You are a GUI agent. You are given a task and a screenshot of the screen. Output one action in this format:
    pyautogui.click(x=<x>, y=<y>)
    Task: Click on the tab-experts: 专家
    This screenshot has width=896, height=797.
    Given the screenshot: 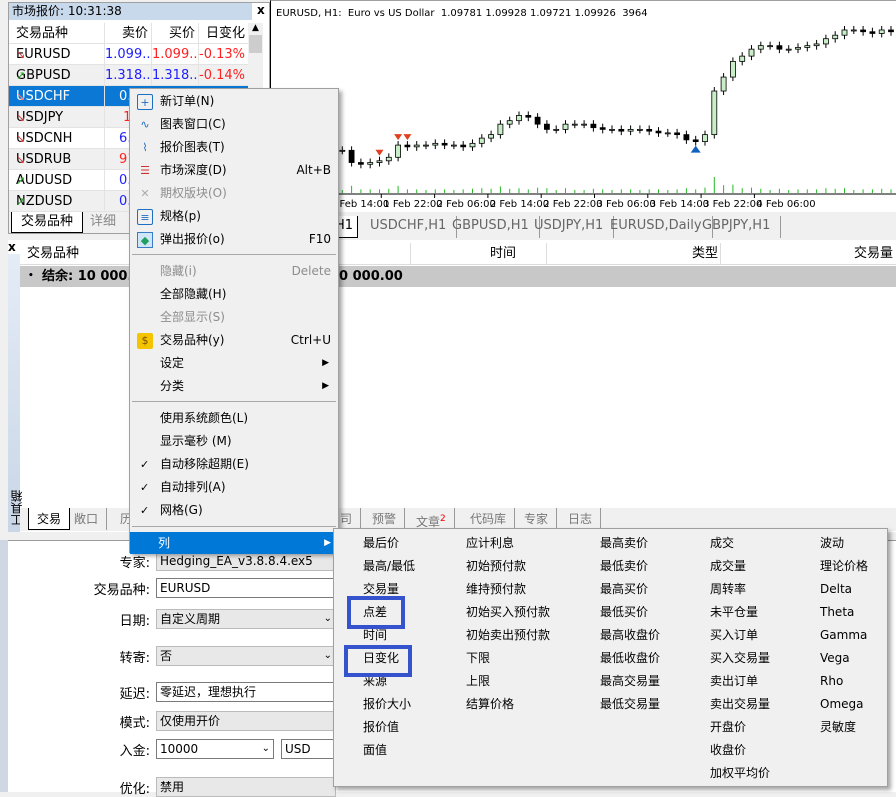 What is the action you would take?
    pyautogui.click(x=537, y=519)
    